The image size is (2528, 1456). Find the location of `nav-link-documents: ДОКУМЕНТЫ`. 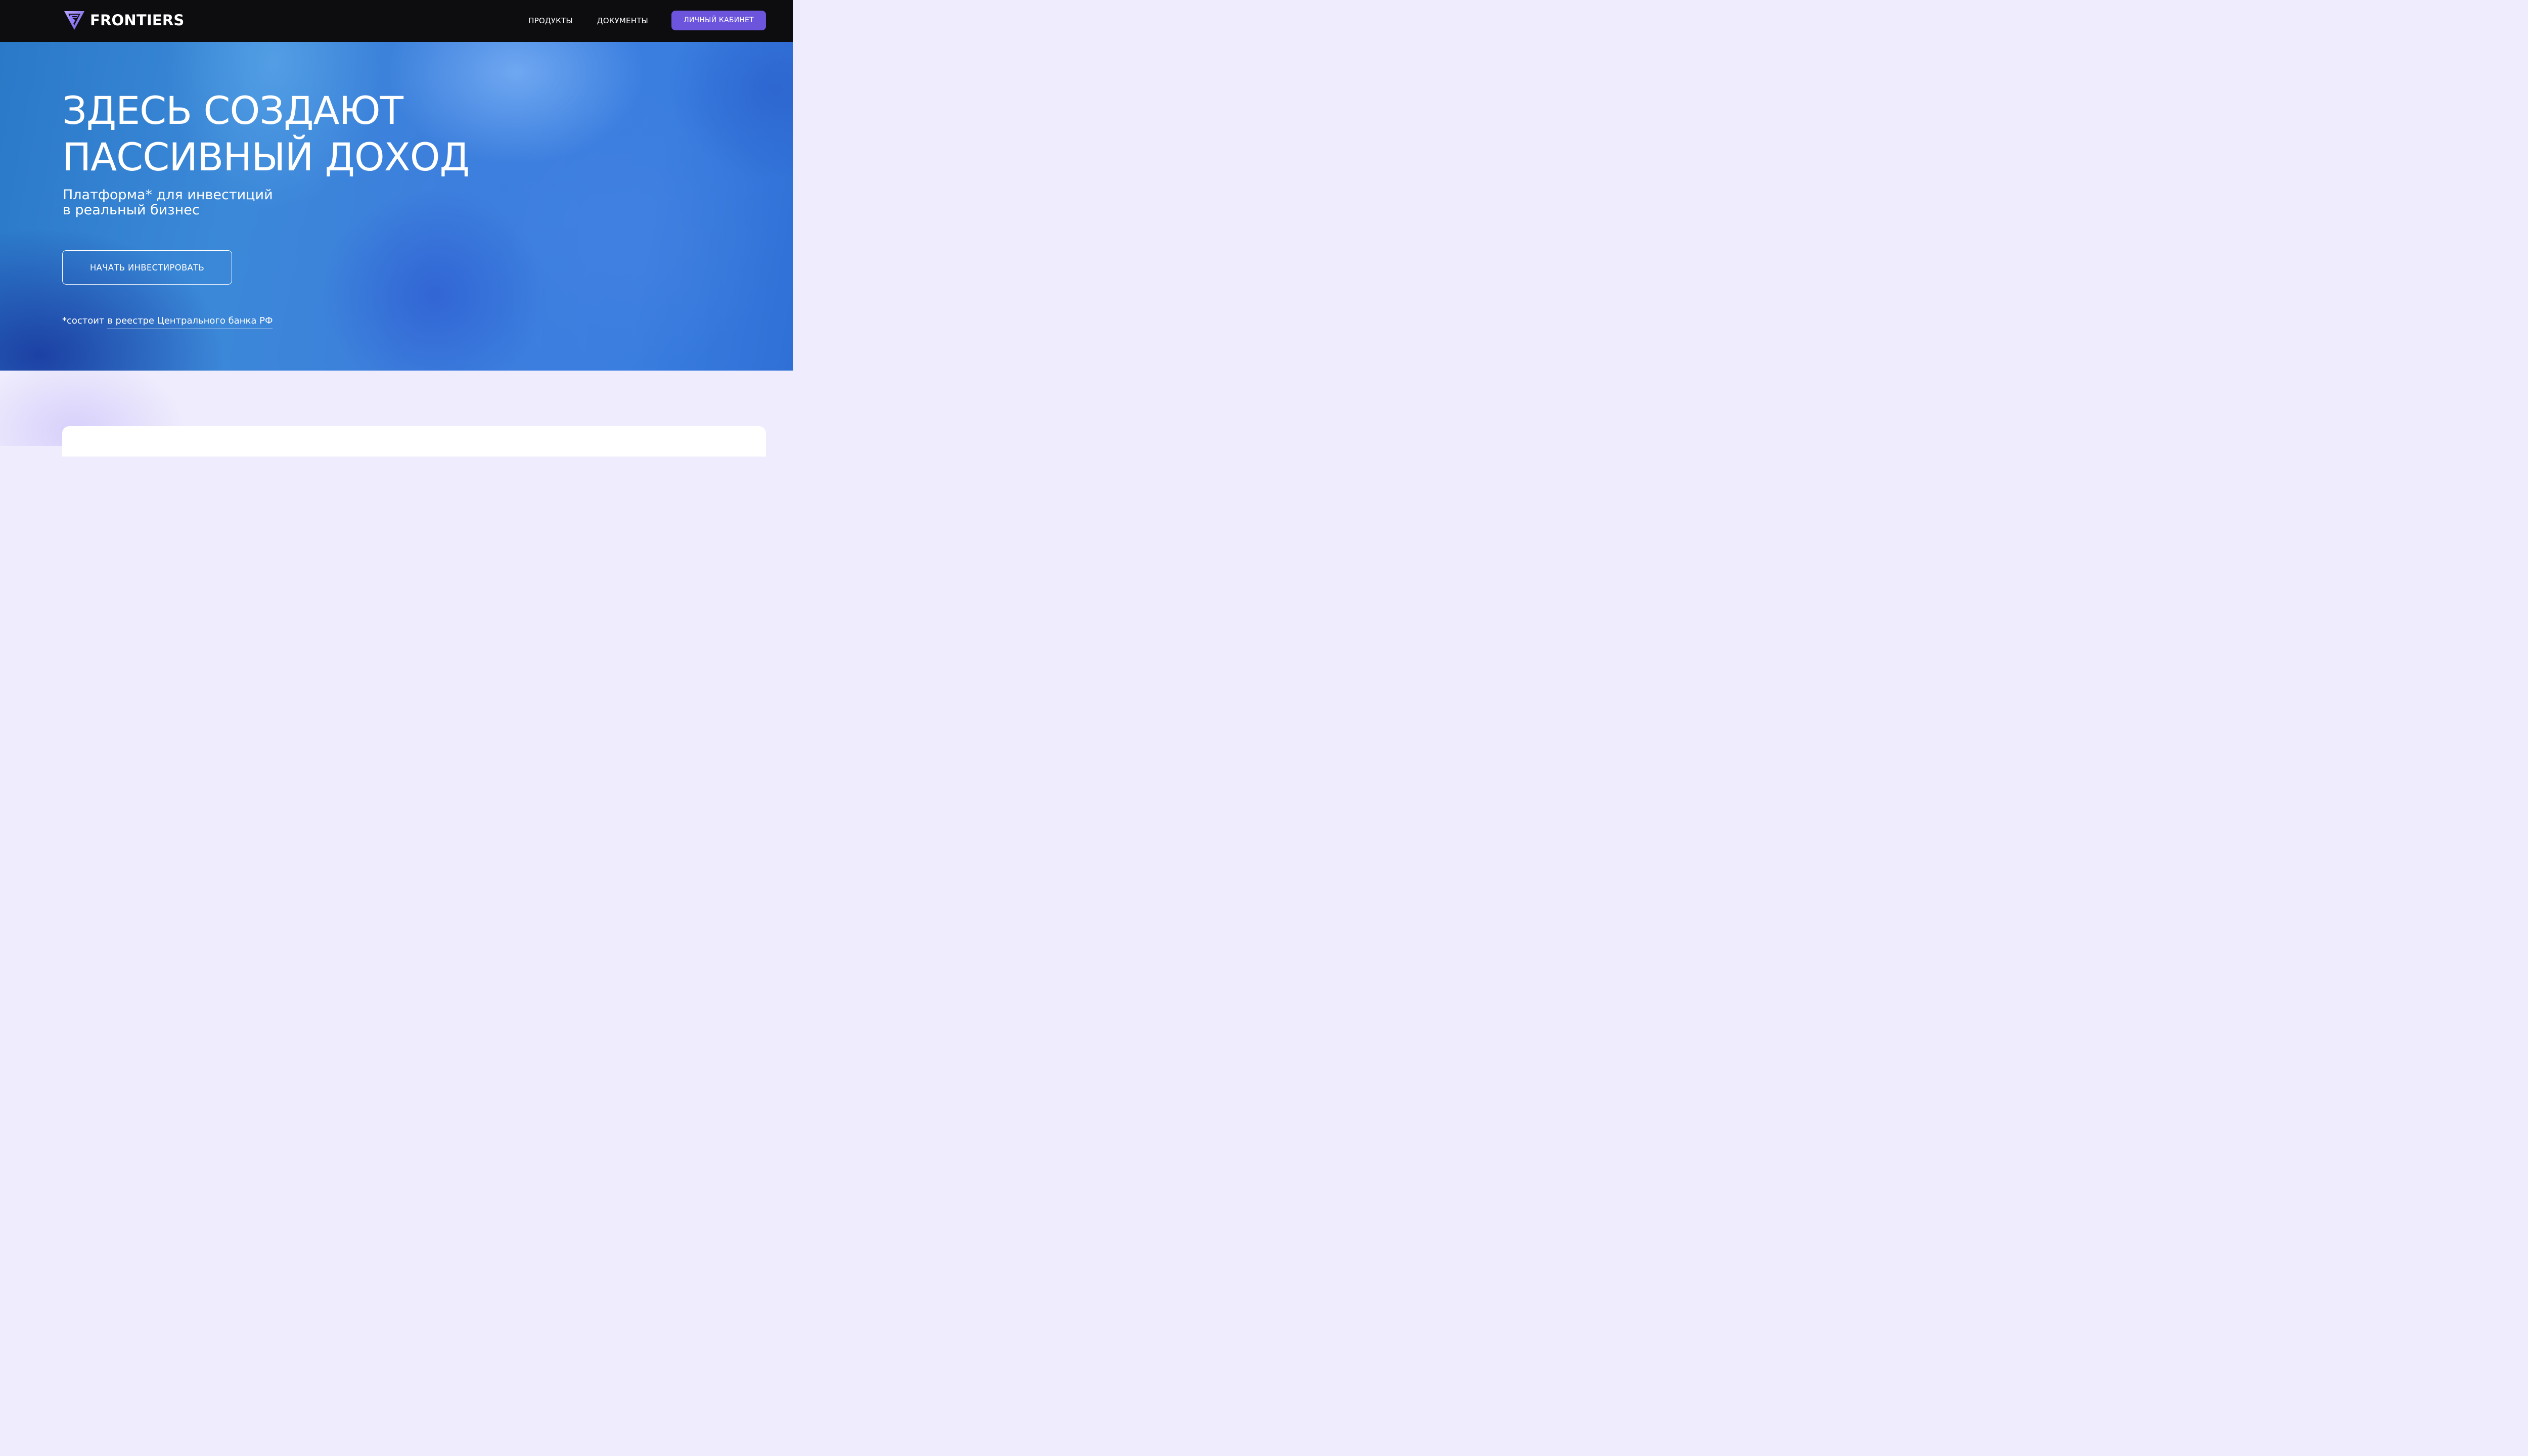

nav-link-documents: ДОКУМЕНТЫ is located at coordinates (623, 21).